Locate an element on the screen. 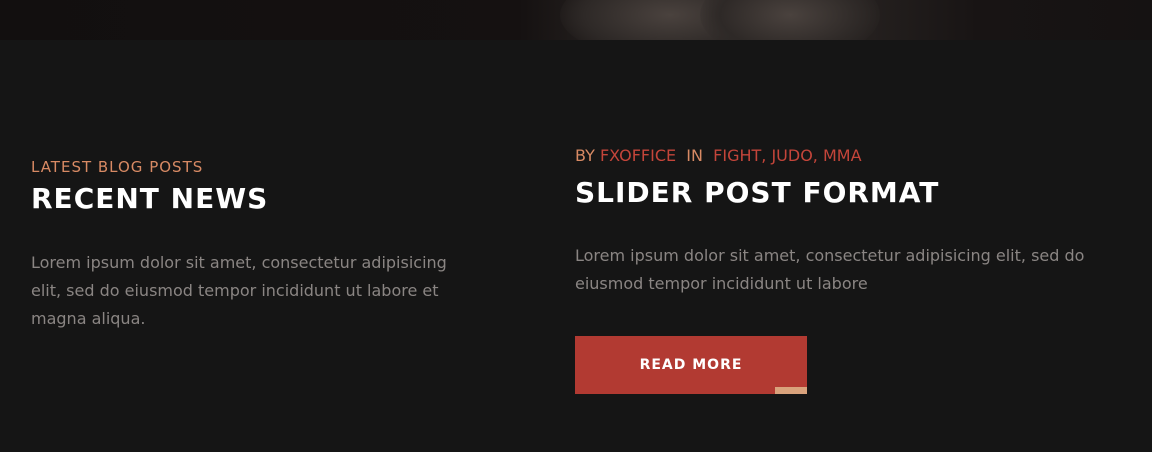 The height and width of the screenshot is (452, 1152). post-meta: BY FXOFFICE IN FIGHT, JUDO, MMA is located at coordinates (845, 156).